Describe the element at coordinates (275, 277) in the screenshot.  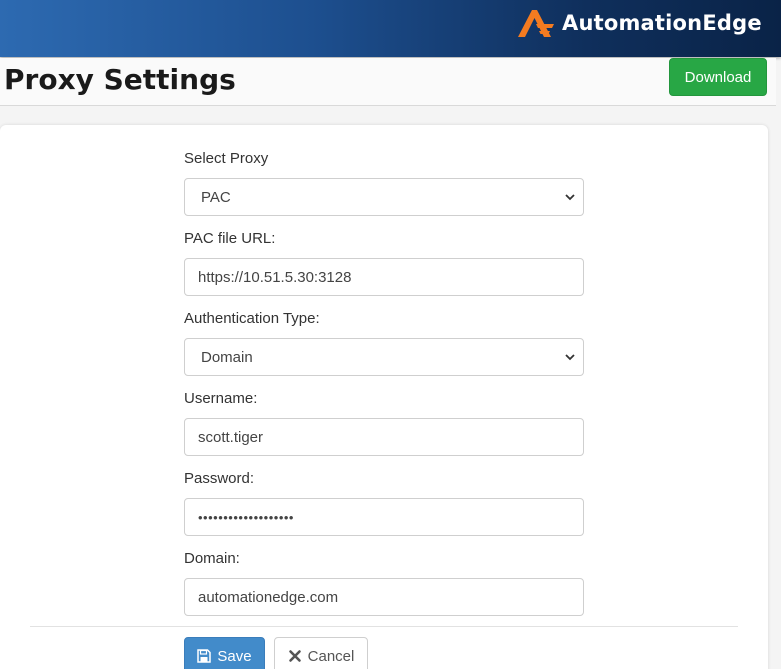
I see `pac-url-value: https://10.51.5.30:3128` at that location.